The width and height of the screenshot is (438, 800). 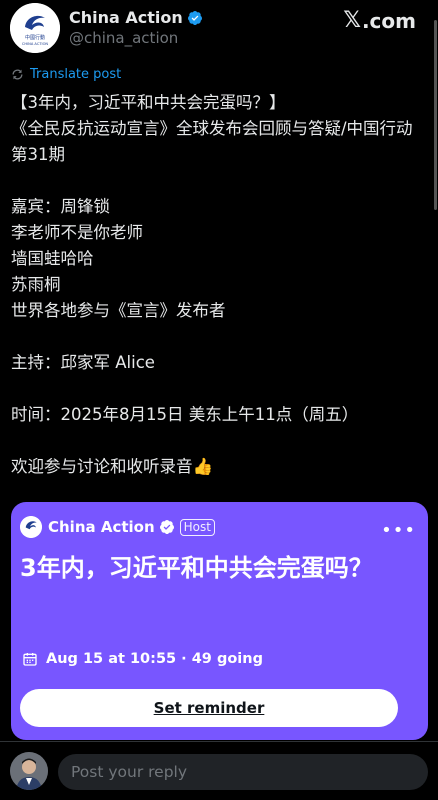 I want to click on space-host-row: China Action Host, so click(x=117, y=527).